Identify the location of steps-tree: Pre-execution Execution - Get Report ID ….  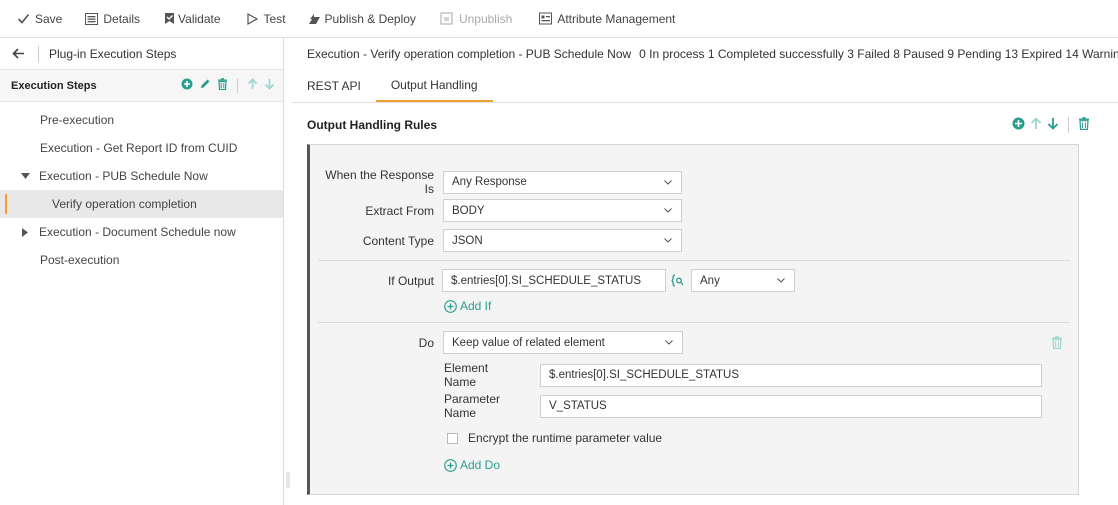
(141, 188).